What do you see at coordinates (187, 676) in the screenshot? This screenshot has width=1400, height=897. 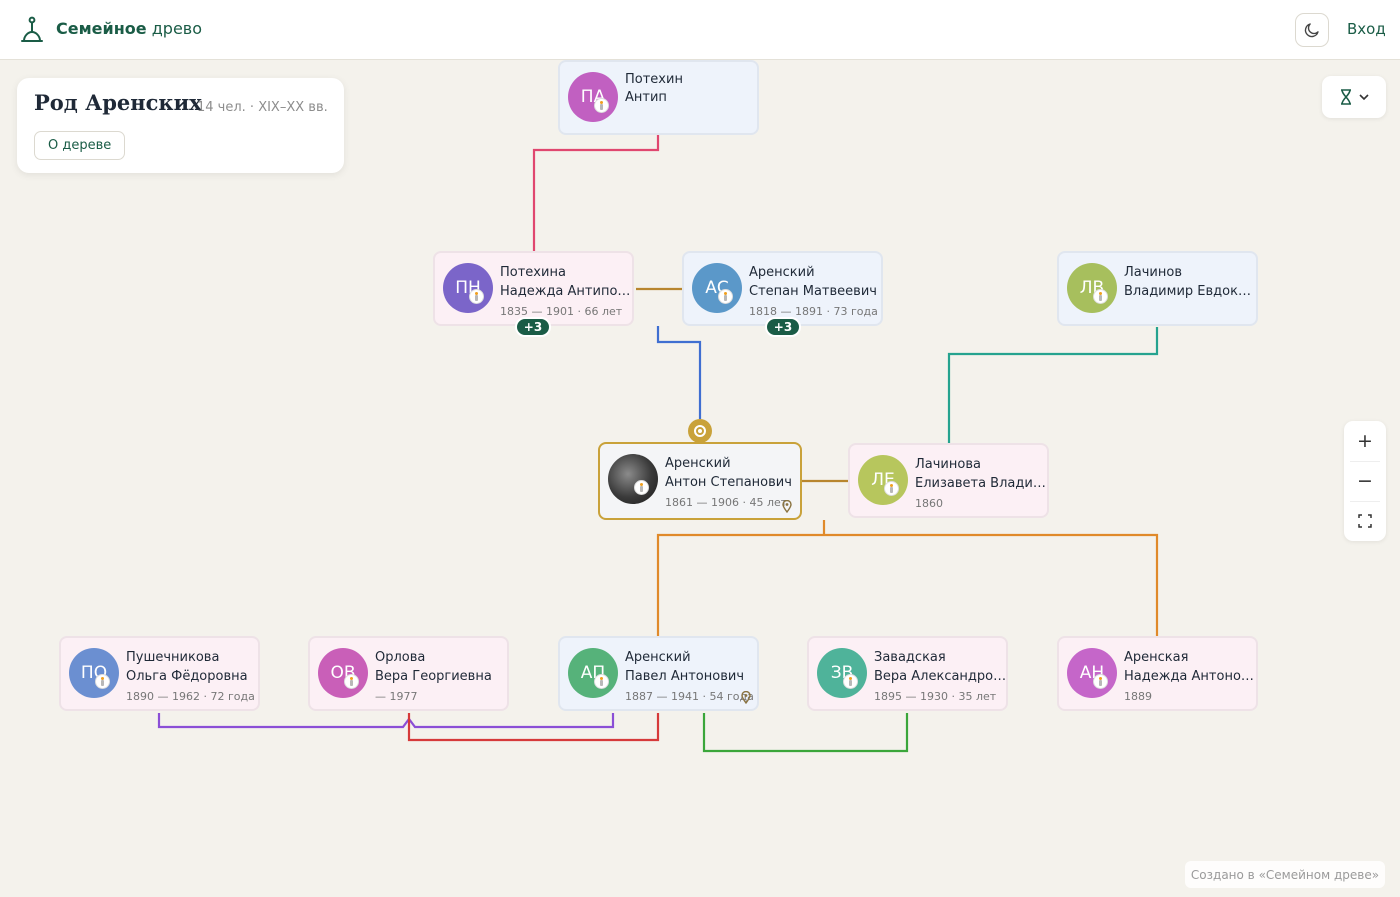 I see `person-given-name: Ольга Фёдоровна` at bounding box center [187, 676].